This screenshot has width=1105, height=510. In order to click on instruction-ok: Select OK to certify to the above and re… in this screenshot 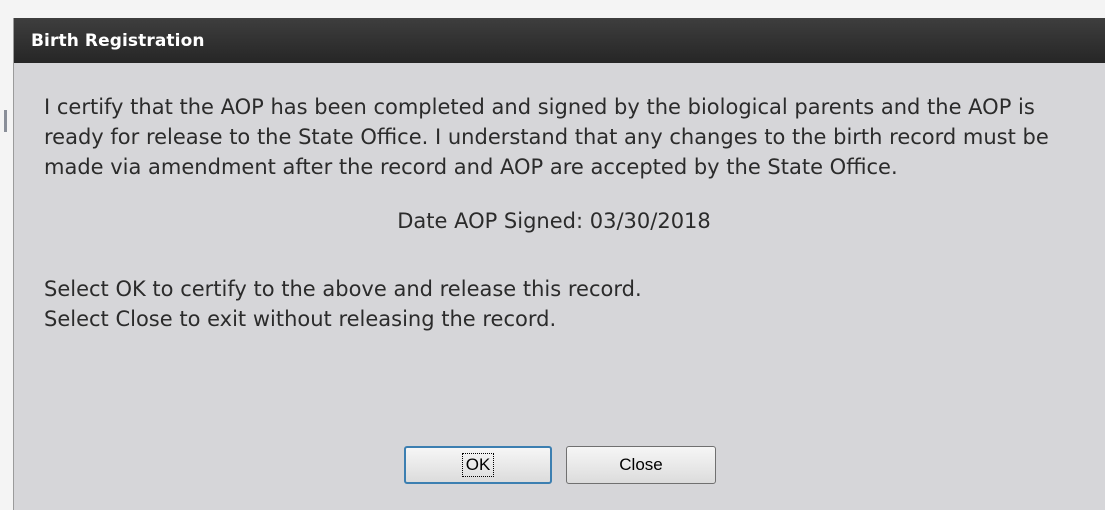, I will do `click(343, 289)`.